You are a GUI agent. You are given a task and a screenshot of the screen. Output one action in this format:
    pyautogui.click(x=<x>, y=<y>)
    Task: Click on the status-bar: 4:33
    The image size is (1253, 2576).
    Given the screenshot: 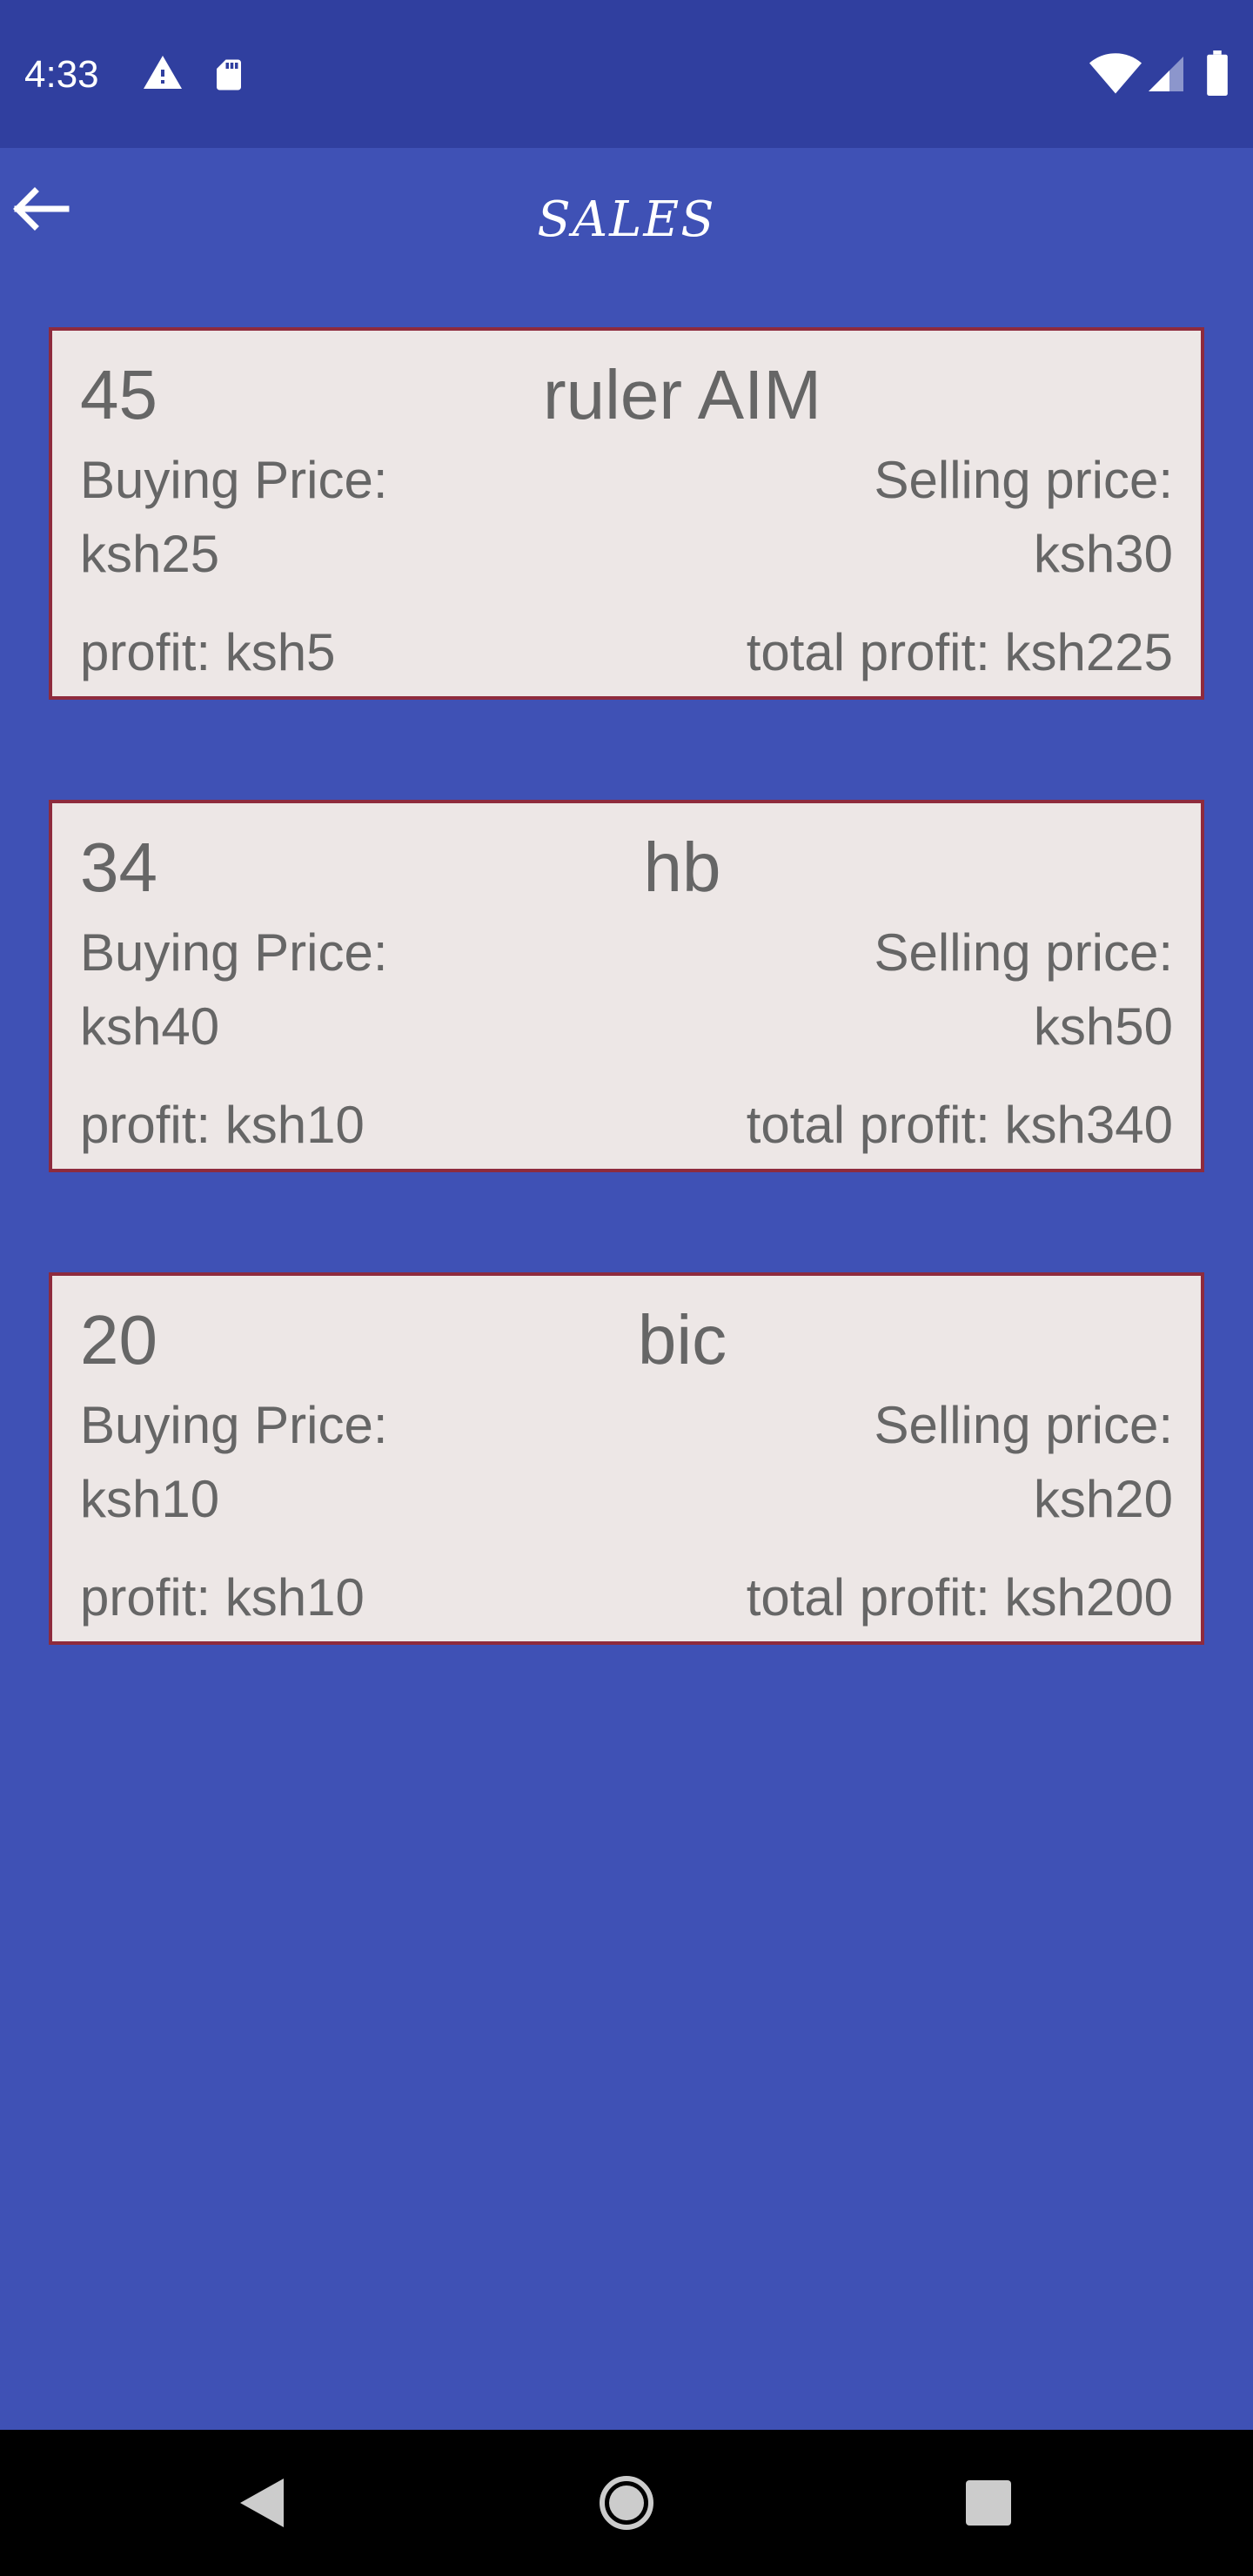 What is the action you would take?
    pyautogui.click(x=626, y=74)
    